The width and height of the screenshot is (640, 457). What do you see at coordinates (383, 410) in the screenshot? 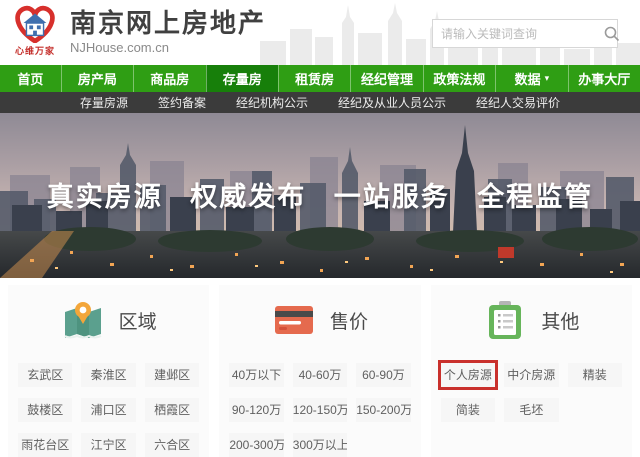
I see `price-option: 150-200万` at bounding box center [383, 410].